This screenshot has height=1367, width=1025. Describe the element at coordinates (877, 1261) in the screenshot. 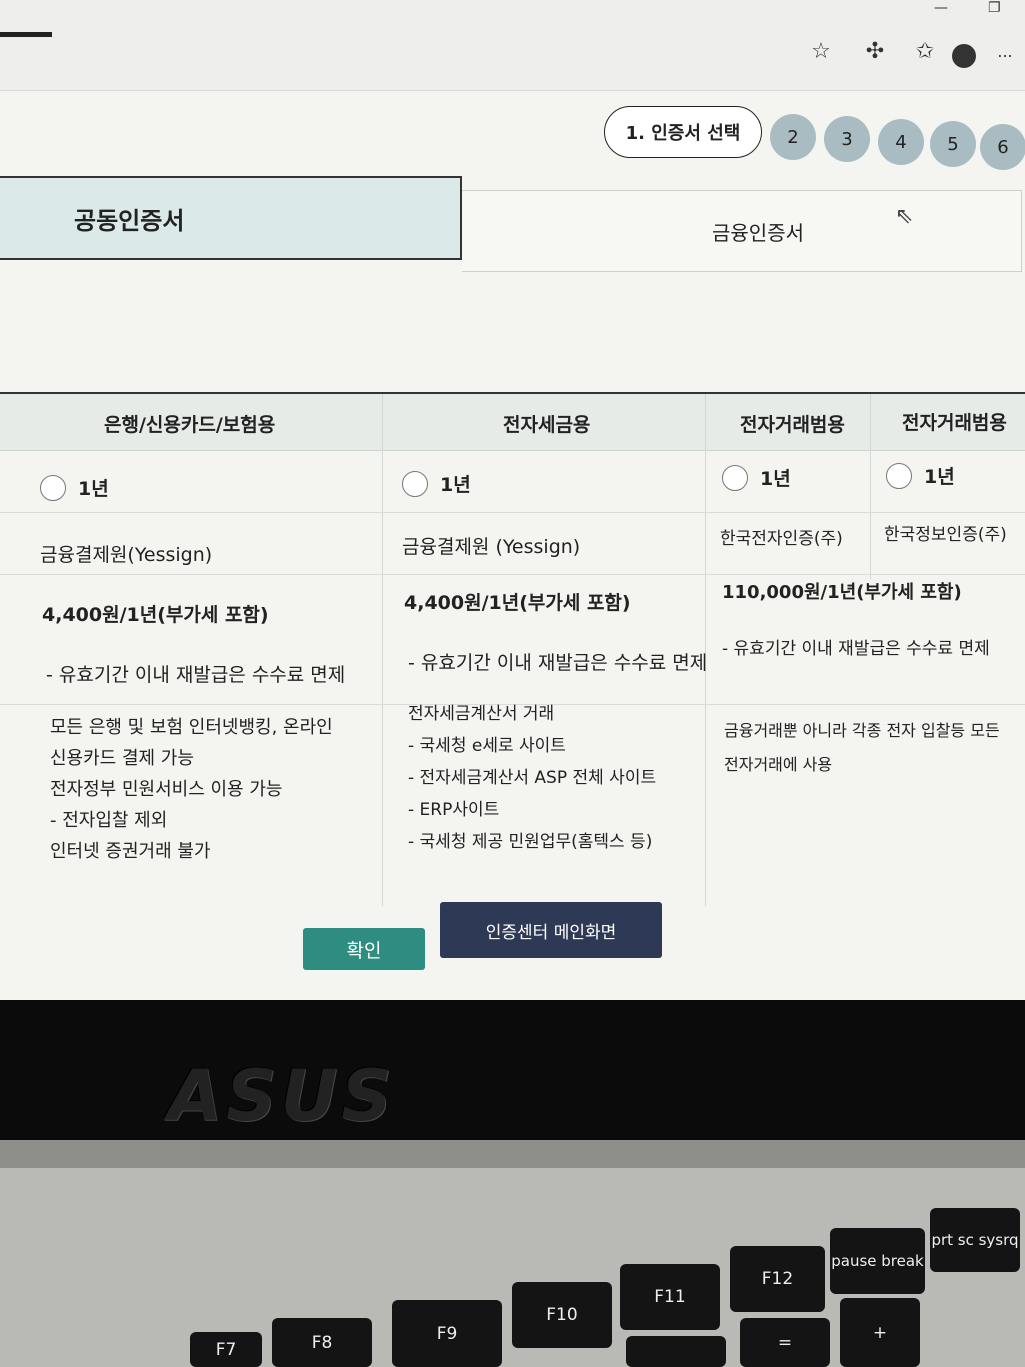

I see `key-pause-break: pause break` at that location.